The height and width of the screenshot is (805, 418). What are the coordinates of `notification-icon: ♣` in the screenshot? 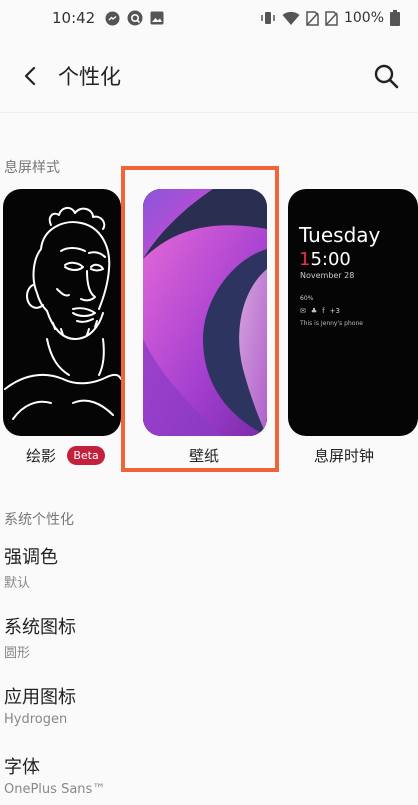 It's located at (314, 311).